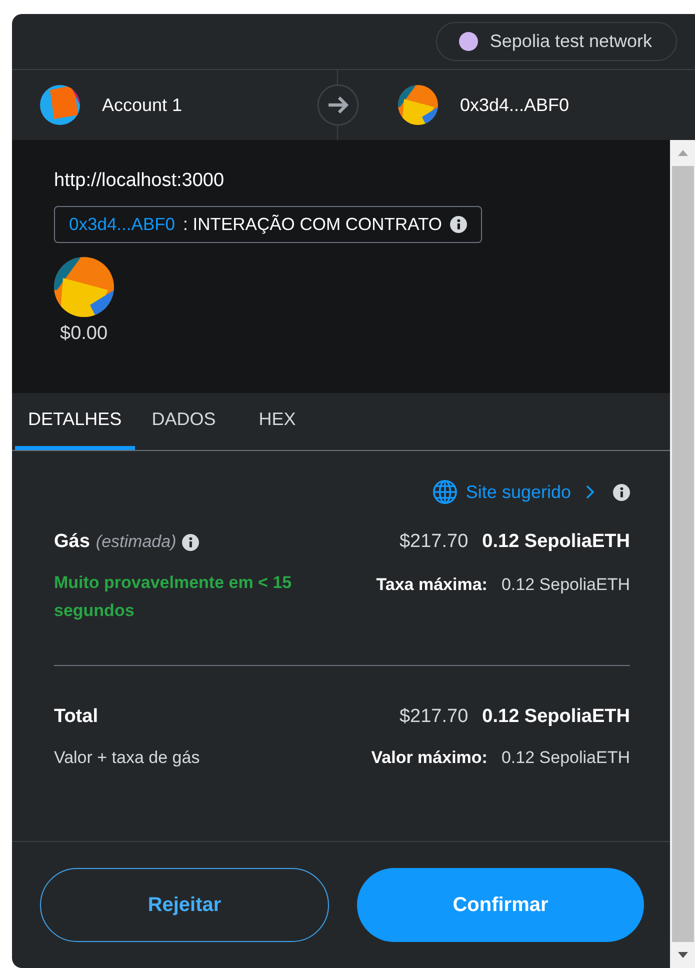 The height and width of the screenshot is (968, 695). I want to click on site-origin: http://localhost:3000, so click(140, 181).